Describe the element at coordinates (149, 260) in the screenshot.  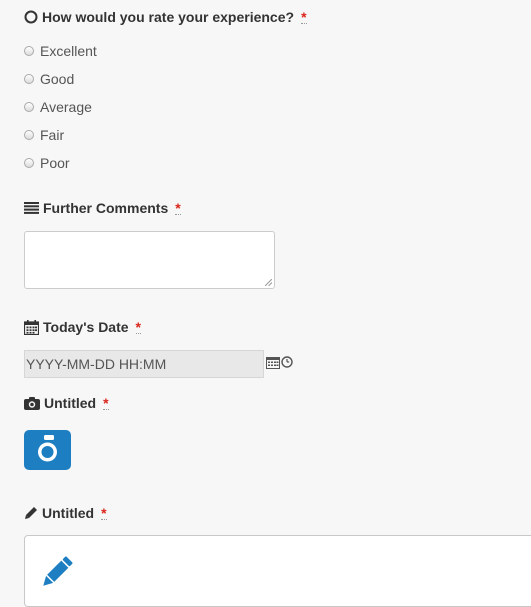
I see `comments-textarea` at that location.